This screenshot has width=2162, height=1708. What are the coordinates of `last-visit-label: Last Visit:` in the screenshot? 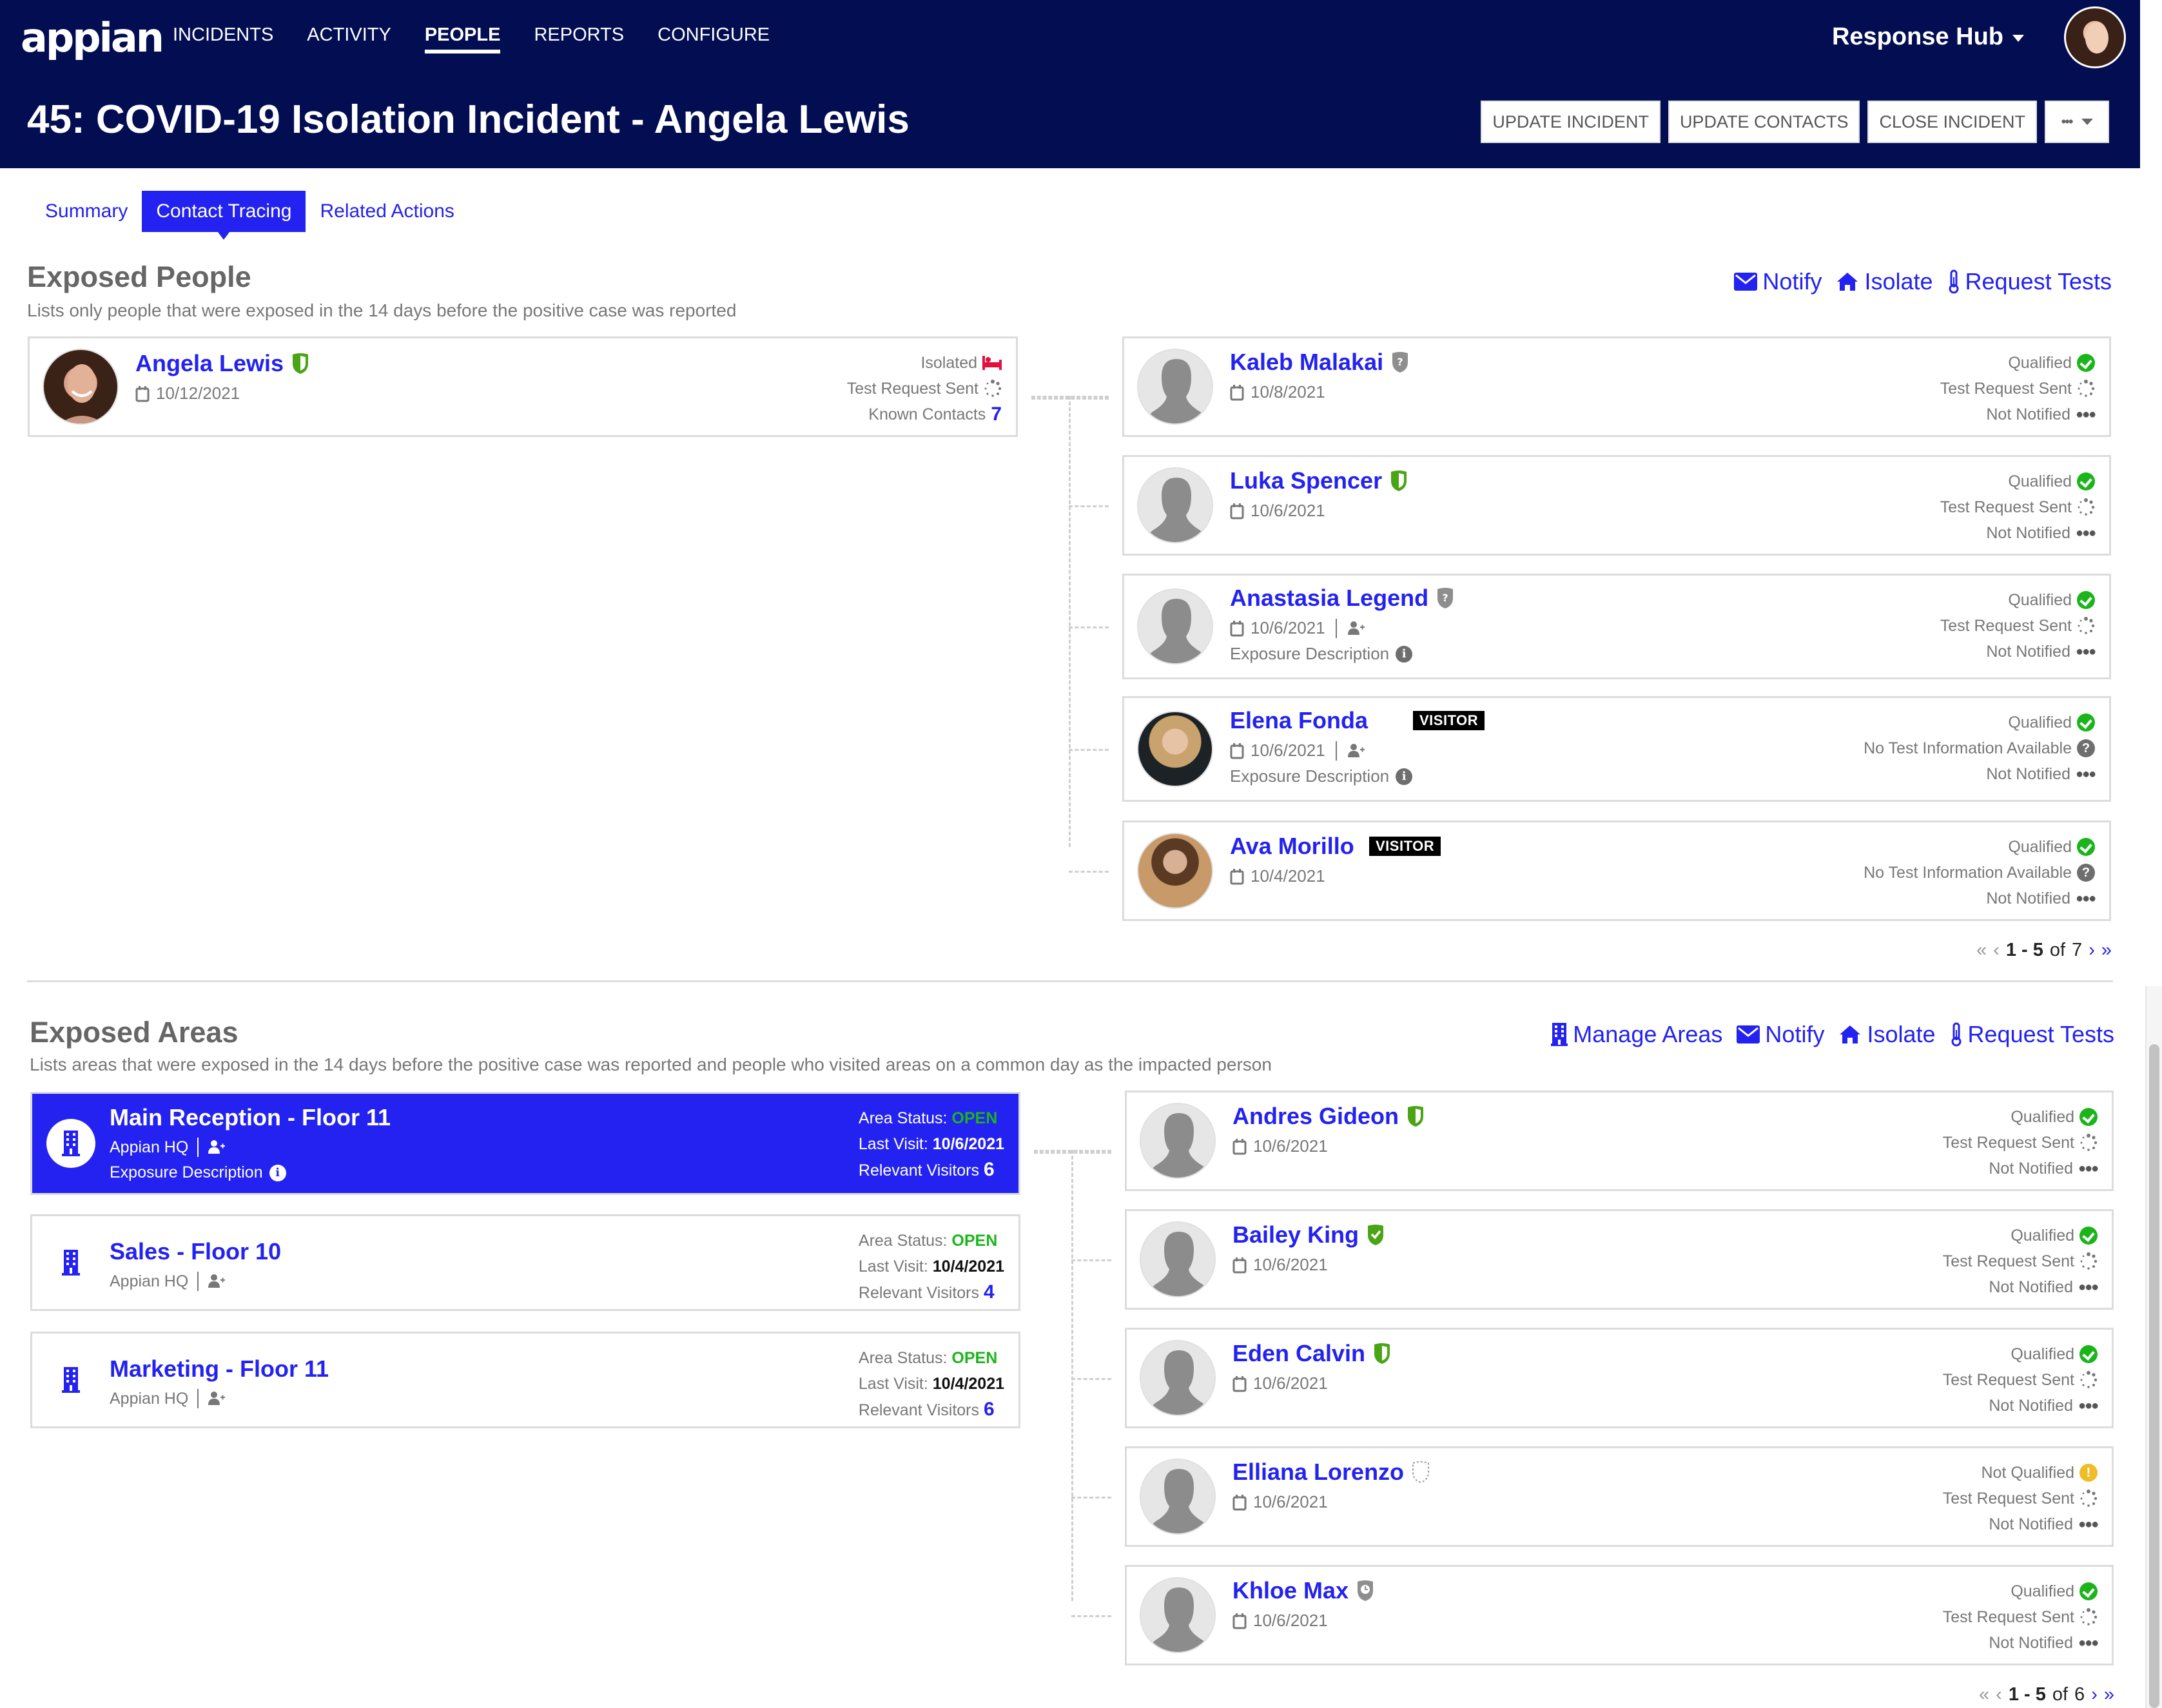 It's located at (893, 1384).